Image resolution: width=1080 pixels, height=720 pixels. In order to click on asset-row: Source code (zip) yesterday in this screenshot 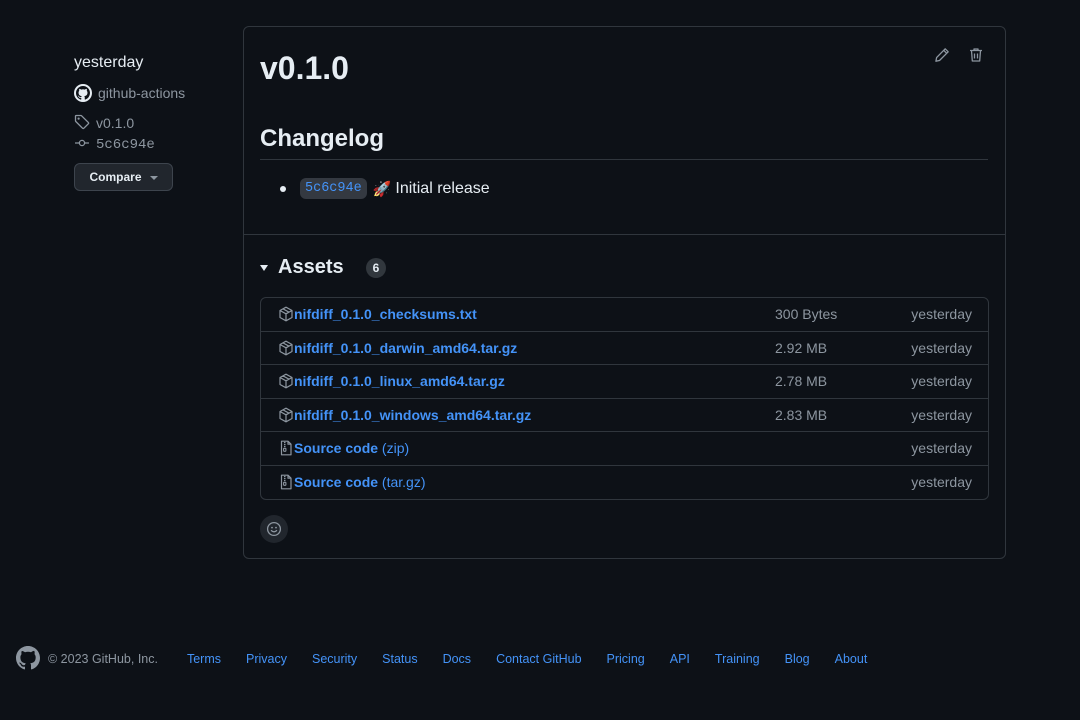, I will do `click(624, 449)`.